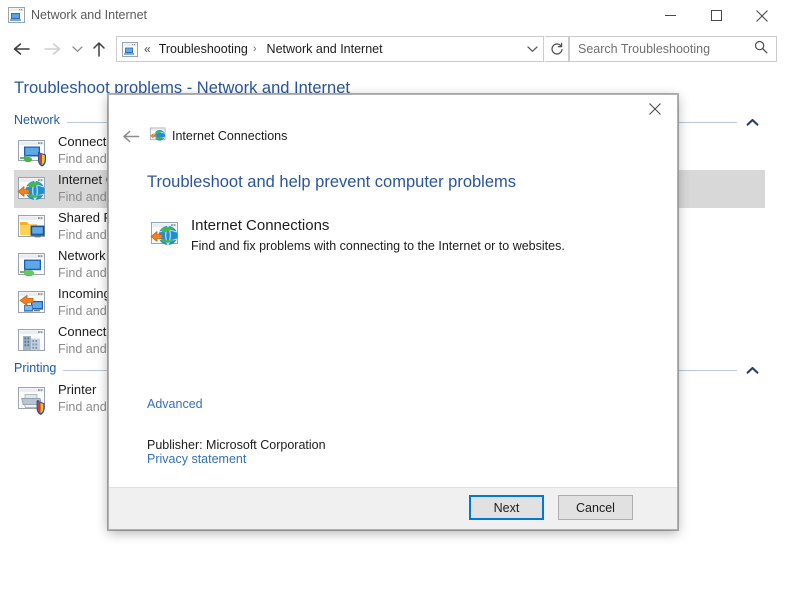  I want to click on search-input: Search Troubleshooting, so click(673, 49).